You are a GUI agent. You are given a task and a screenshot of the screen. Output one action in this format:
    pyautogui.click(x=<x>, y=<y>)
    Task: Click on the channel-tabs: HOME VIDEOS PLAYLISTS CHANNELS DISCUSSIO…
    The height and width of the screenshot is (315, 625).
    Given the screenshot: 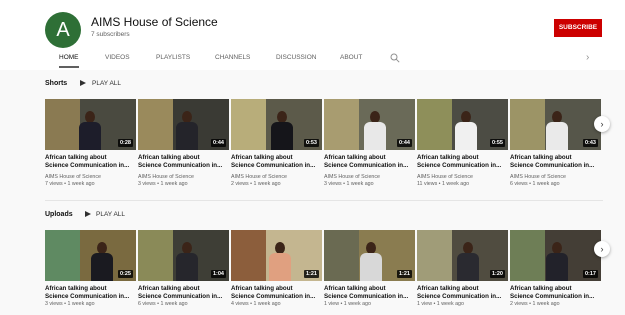 What is the action you would take?
    pyautogui.click(x=325, y=58)
    